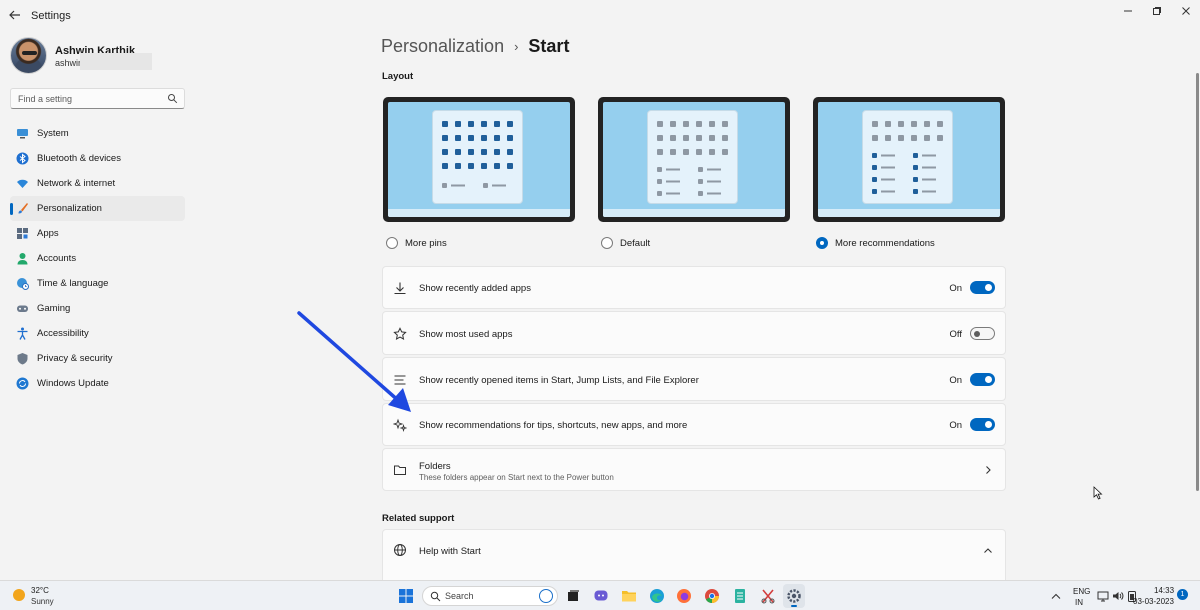  Describe the element at coordinates (97, 258) in the screenshot. I see `sidebar-item-accounts: Accounts` at that location.